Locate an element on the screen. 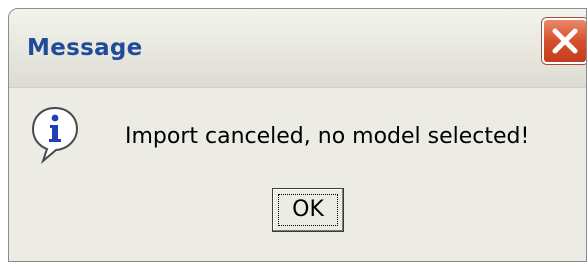  dialog-title: Message is located at coordinates (85, 48).